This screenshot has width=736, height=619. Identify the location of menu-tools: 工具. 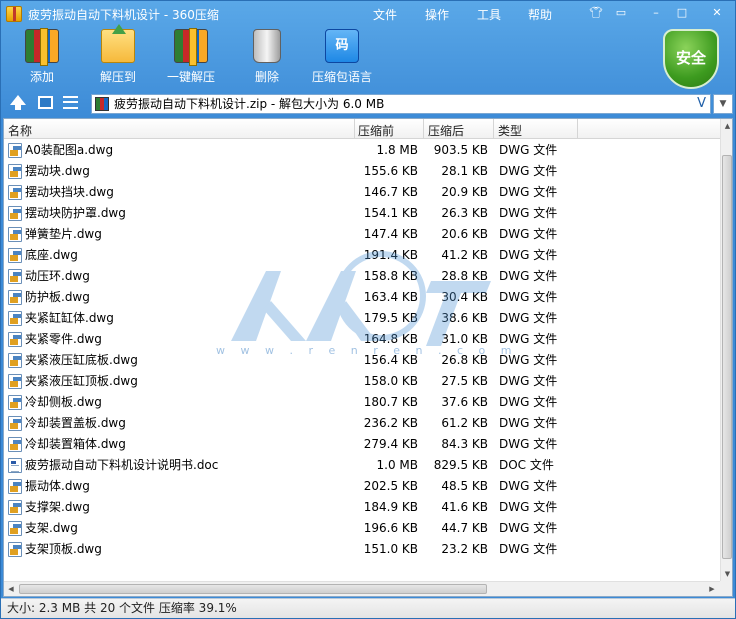
(489, 14).